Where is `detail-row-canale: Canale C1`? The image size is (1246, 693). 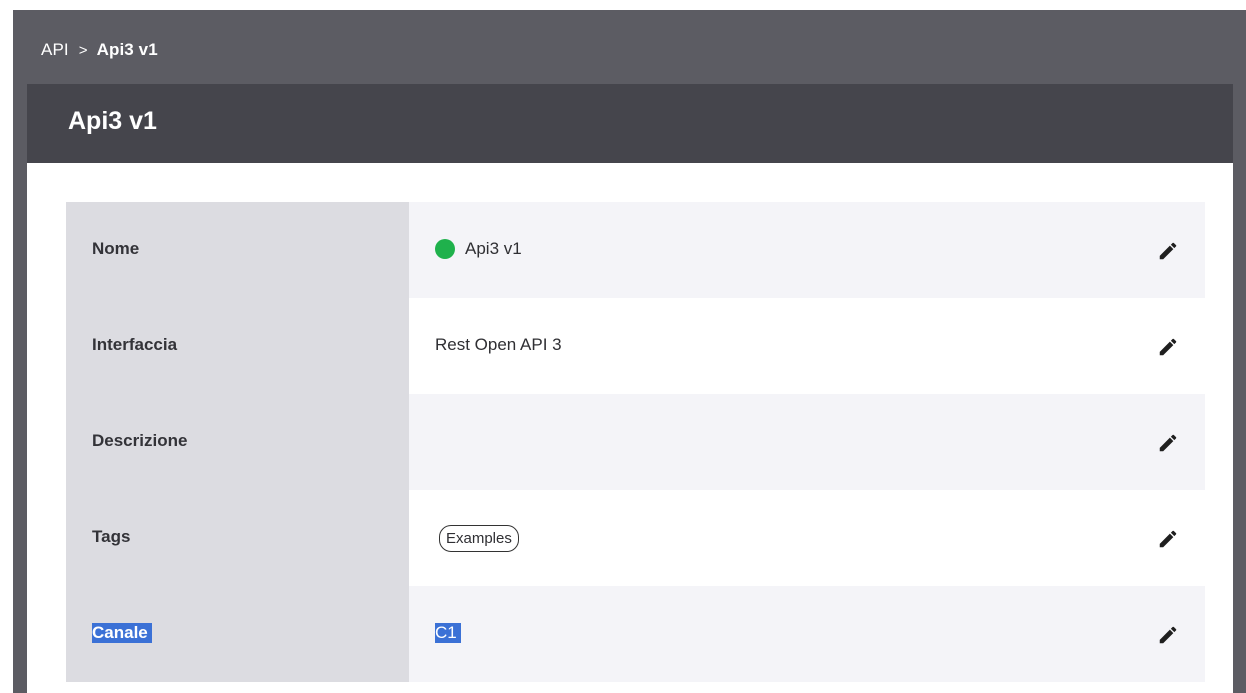
detail-row-canale: Canale C1 is located at coordinates (635, 634).